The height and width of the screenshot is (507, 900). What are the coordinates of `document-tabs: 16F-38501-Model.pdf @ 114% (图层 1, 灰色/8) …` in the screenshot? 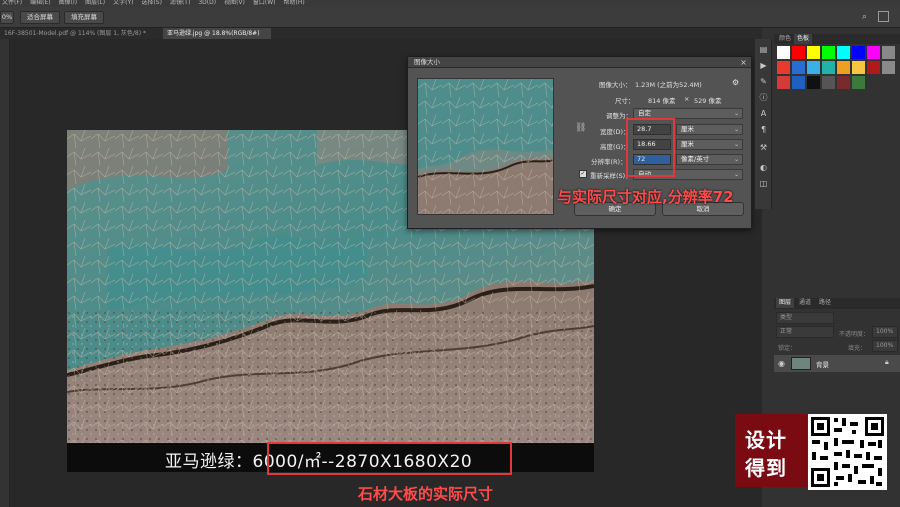 It's located at (387, 33).